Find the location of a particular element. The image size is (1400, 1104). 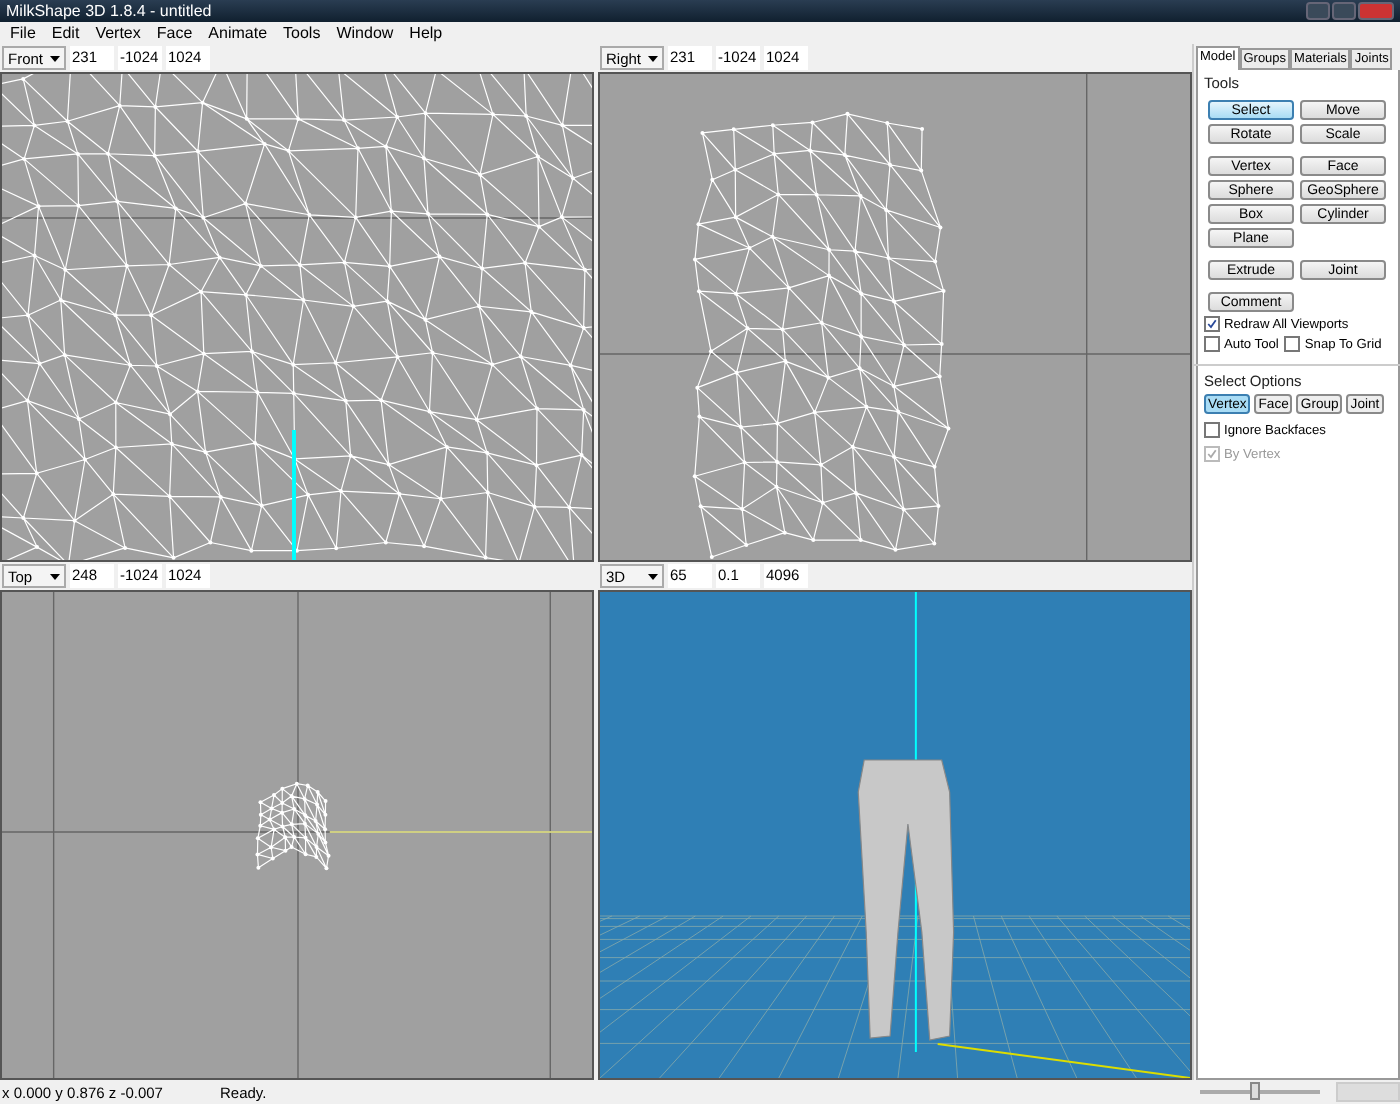

window-title: MilkShape 3D 1.8.4 - untitled is located at coordinates (109, 11).